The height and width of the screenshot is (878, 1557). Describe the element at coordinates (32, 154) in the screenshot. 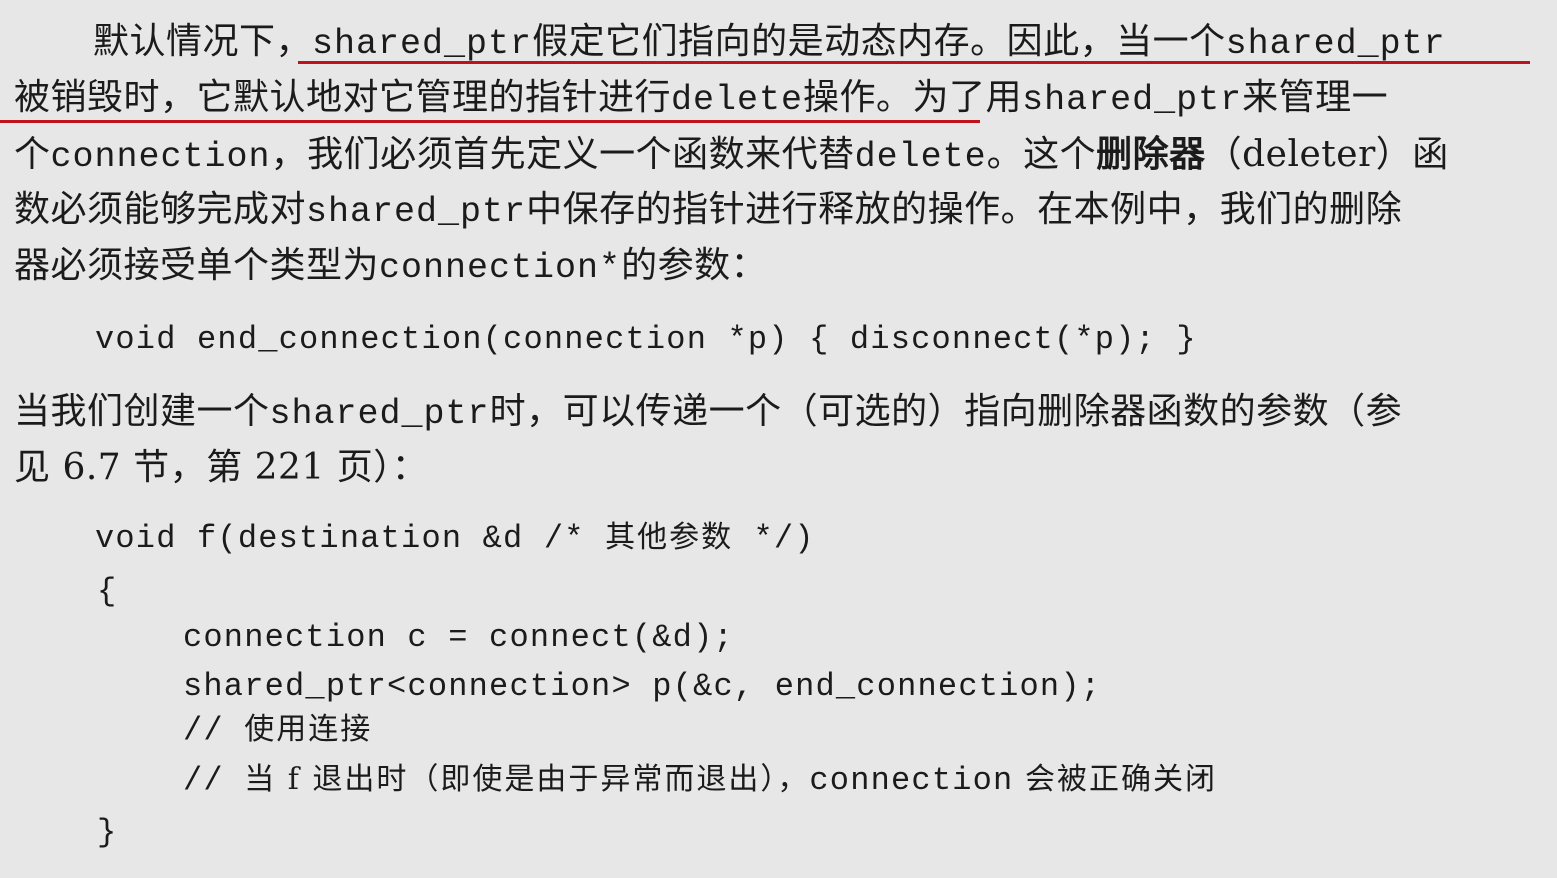

I see `para1-text: 个` at that location.